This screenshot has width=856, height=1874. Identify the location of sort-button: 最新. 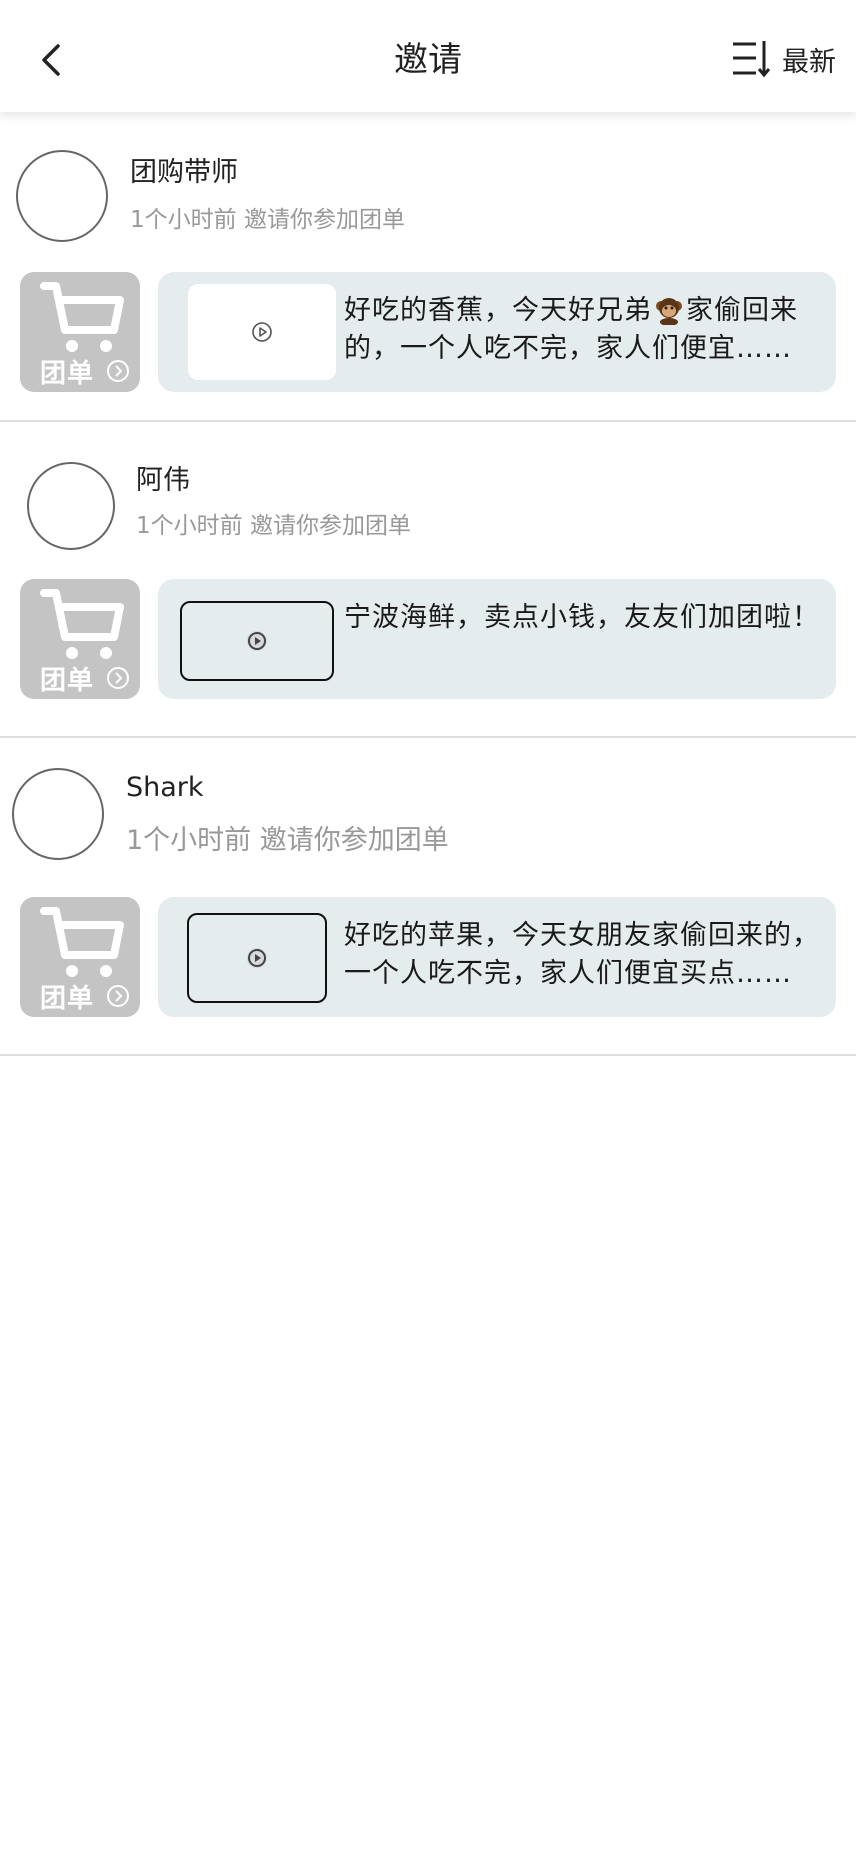
(783, 59).